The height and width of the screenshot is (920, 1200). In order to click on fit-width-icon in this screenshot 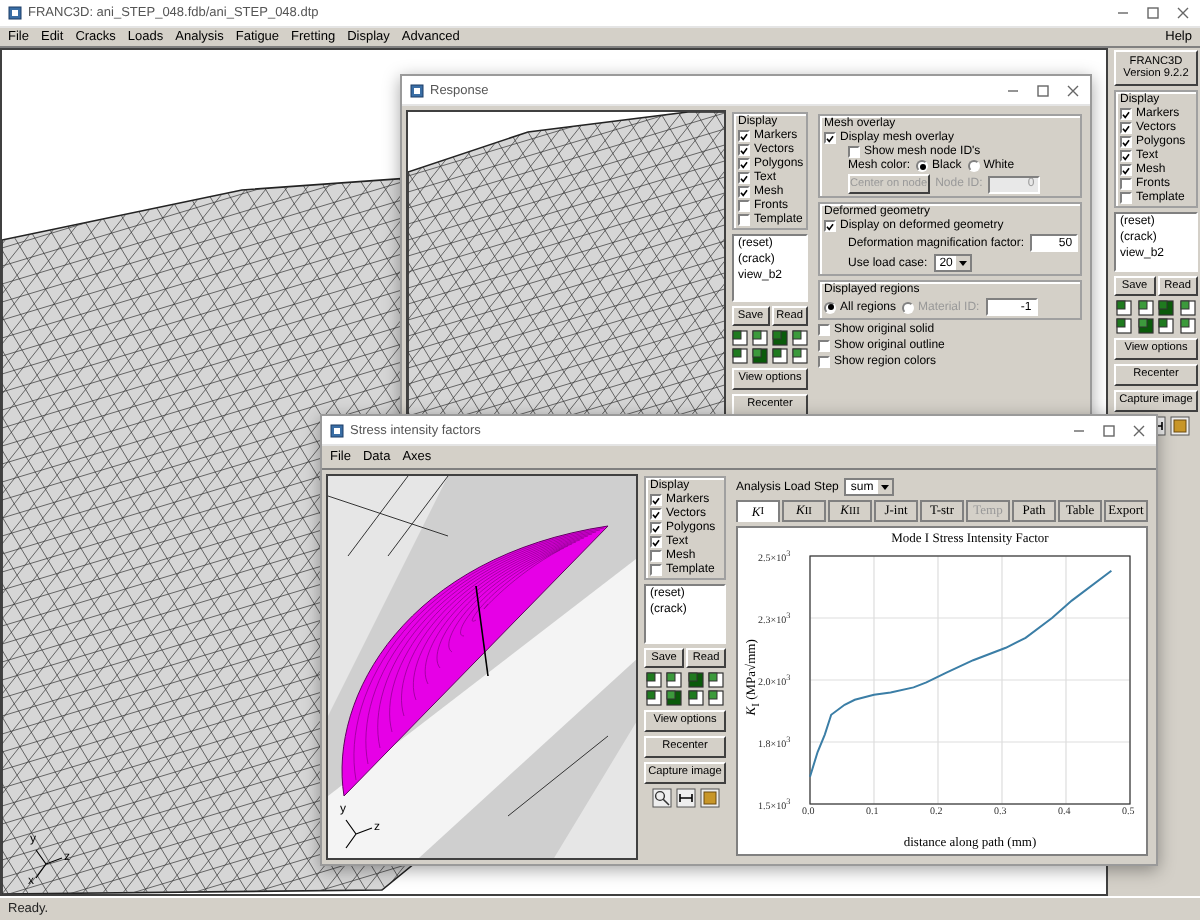, I will do `click(685, 798)`.